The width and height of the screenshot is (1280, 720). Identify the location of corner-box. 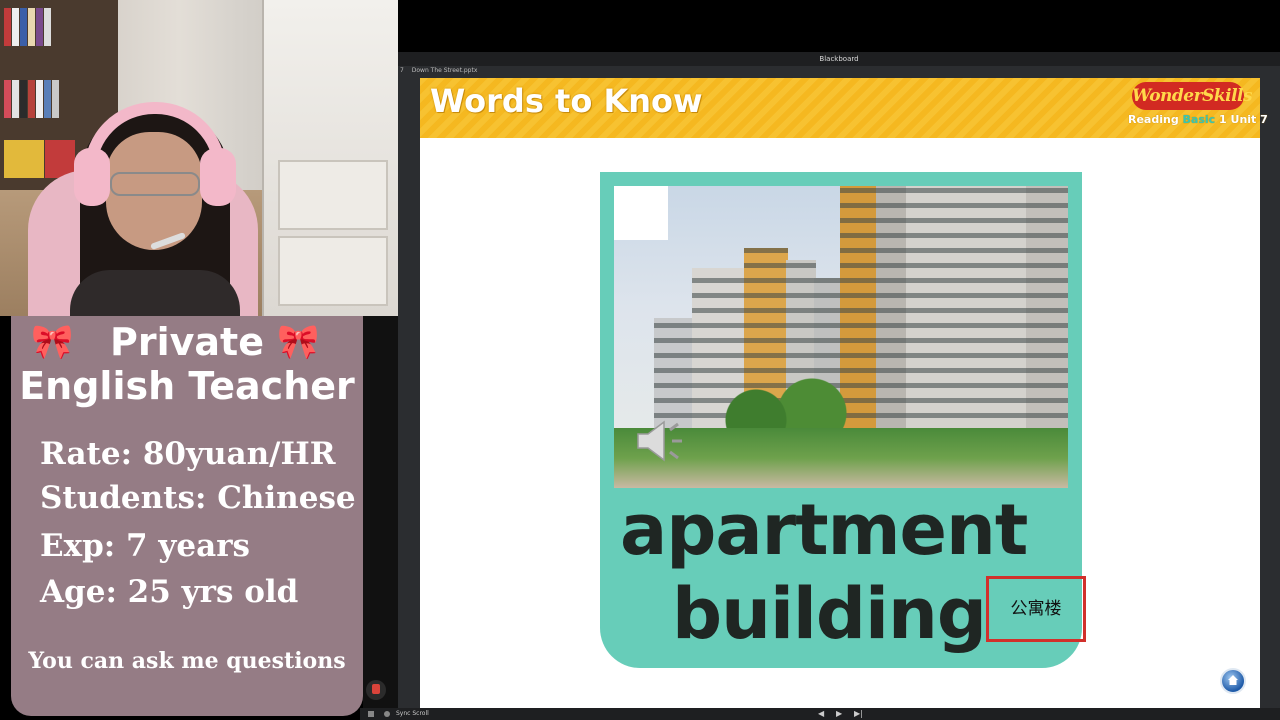
(641, 213).